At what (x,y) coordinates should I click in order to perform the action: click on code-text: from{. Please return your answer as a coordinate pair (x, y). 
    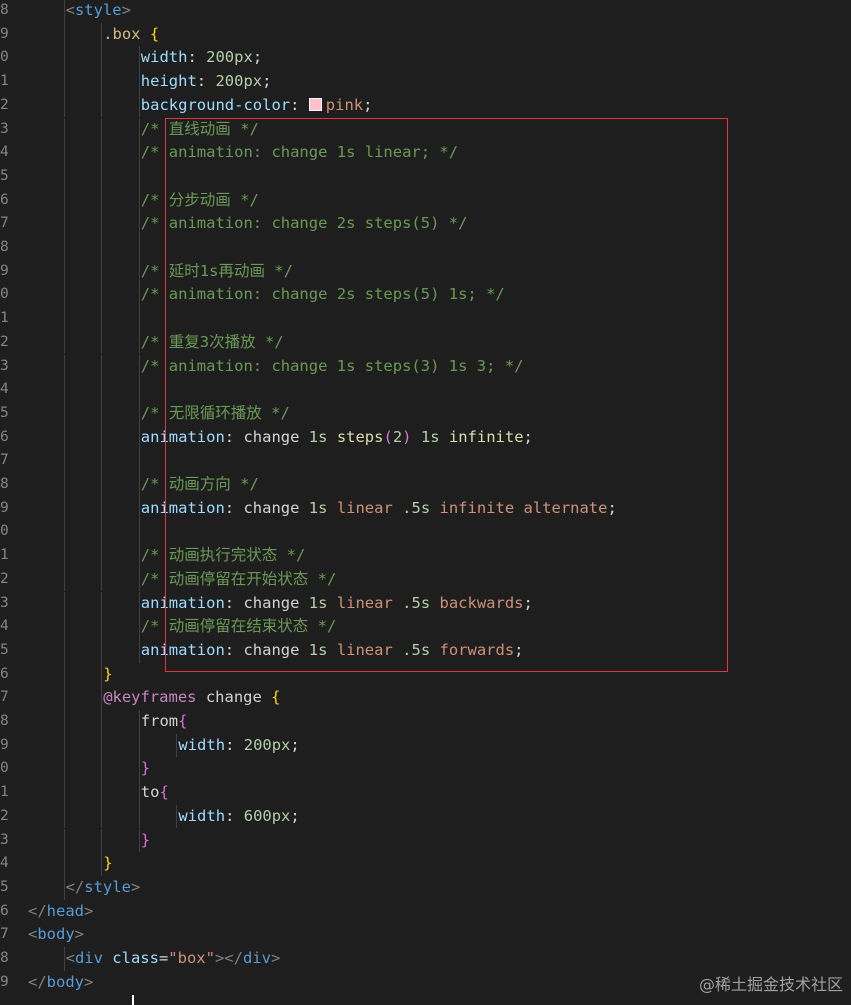
    Looking at the image, I should click on (164, 722).